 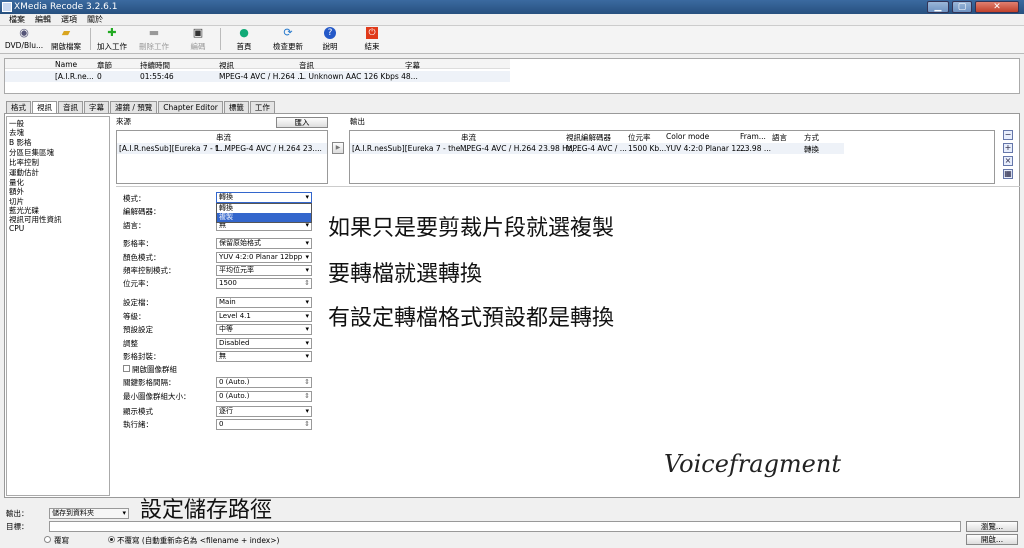 I want to click on folder-icon: ▰, so click(x=66, y=32).